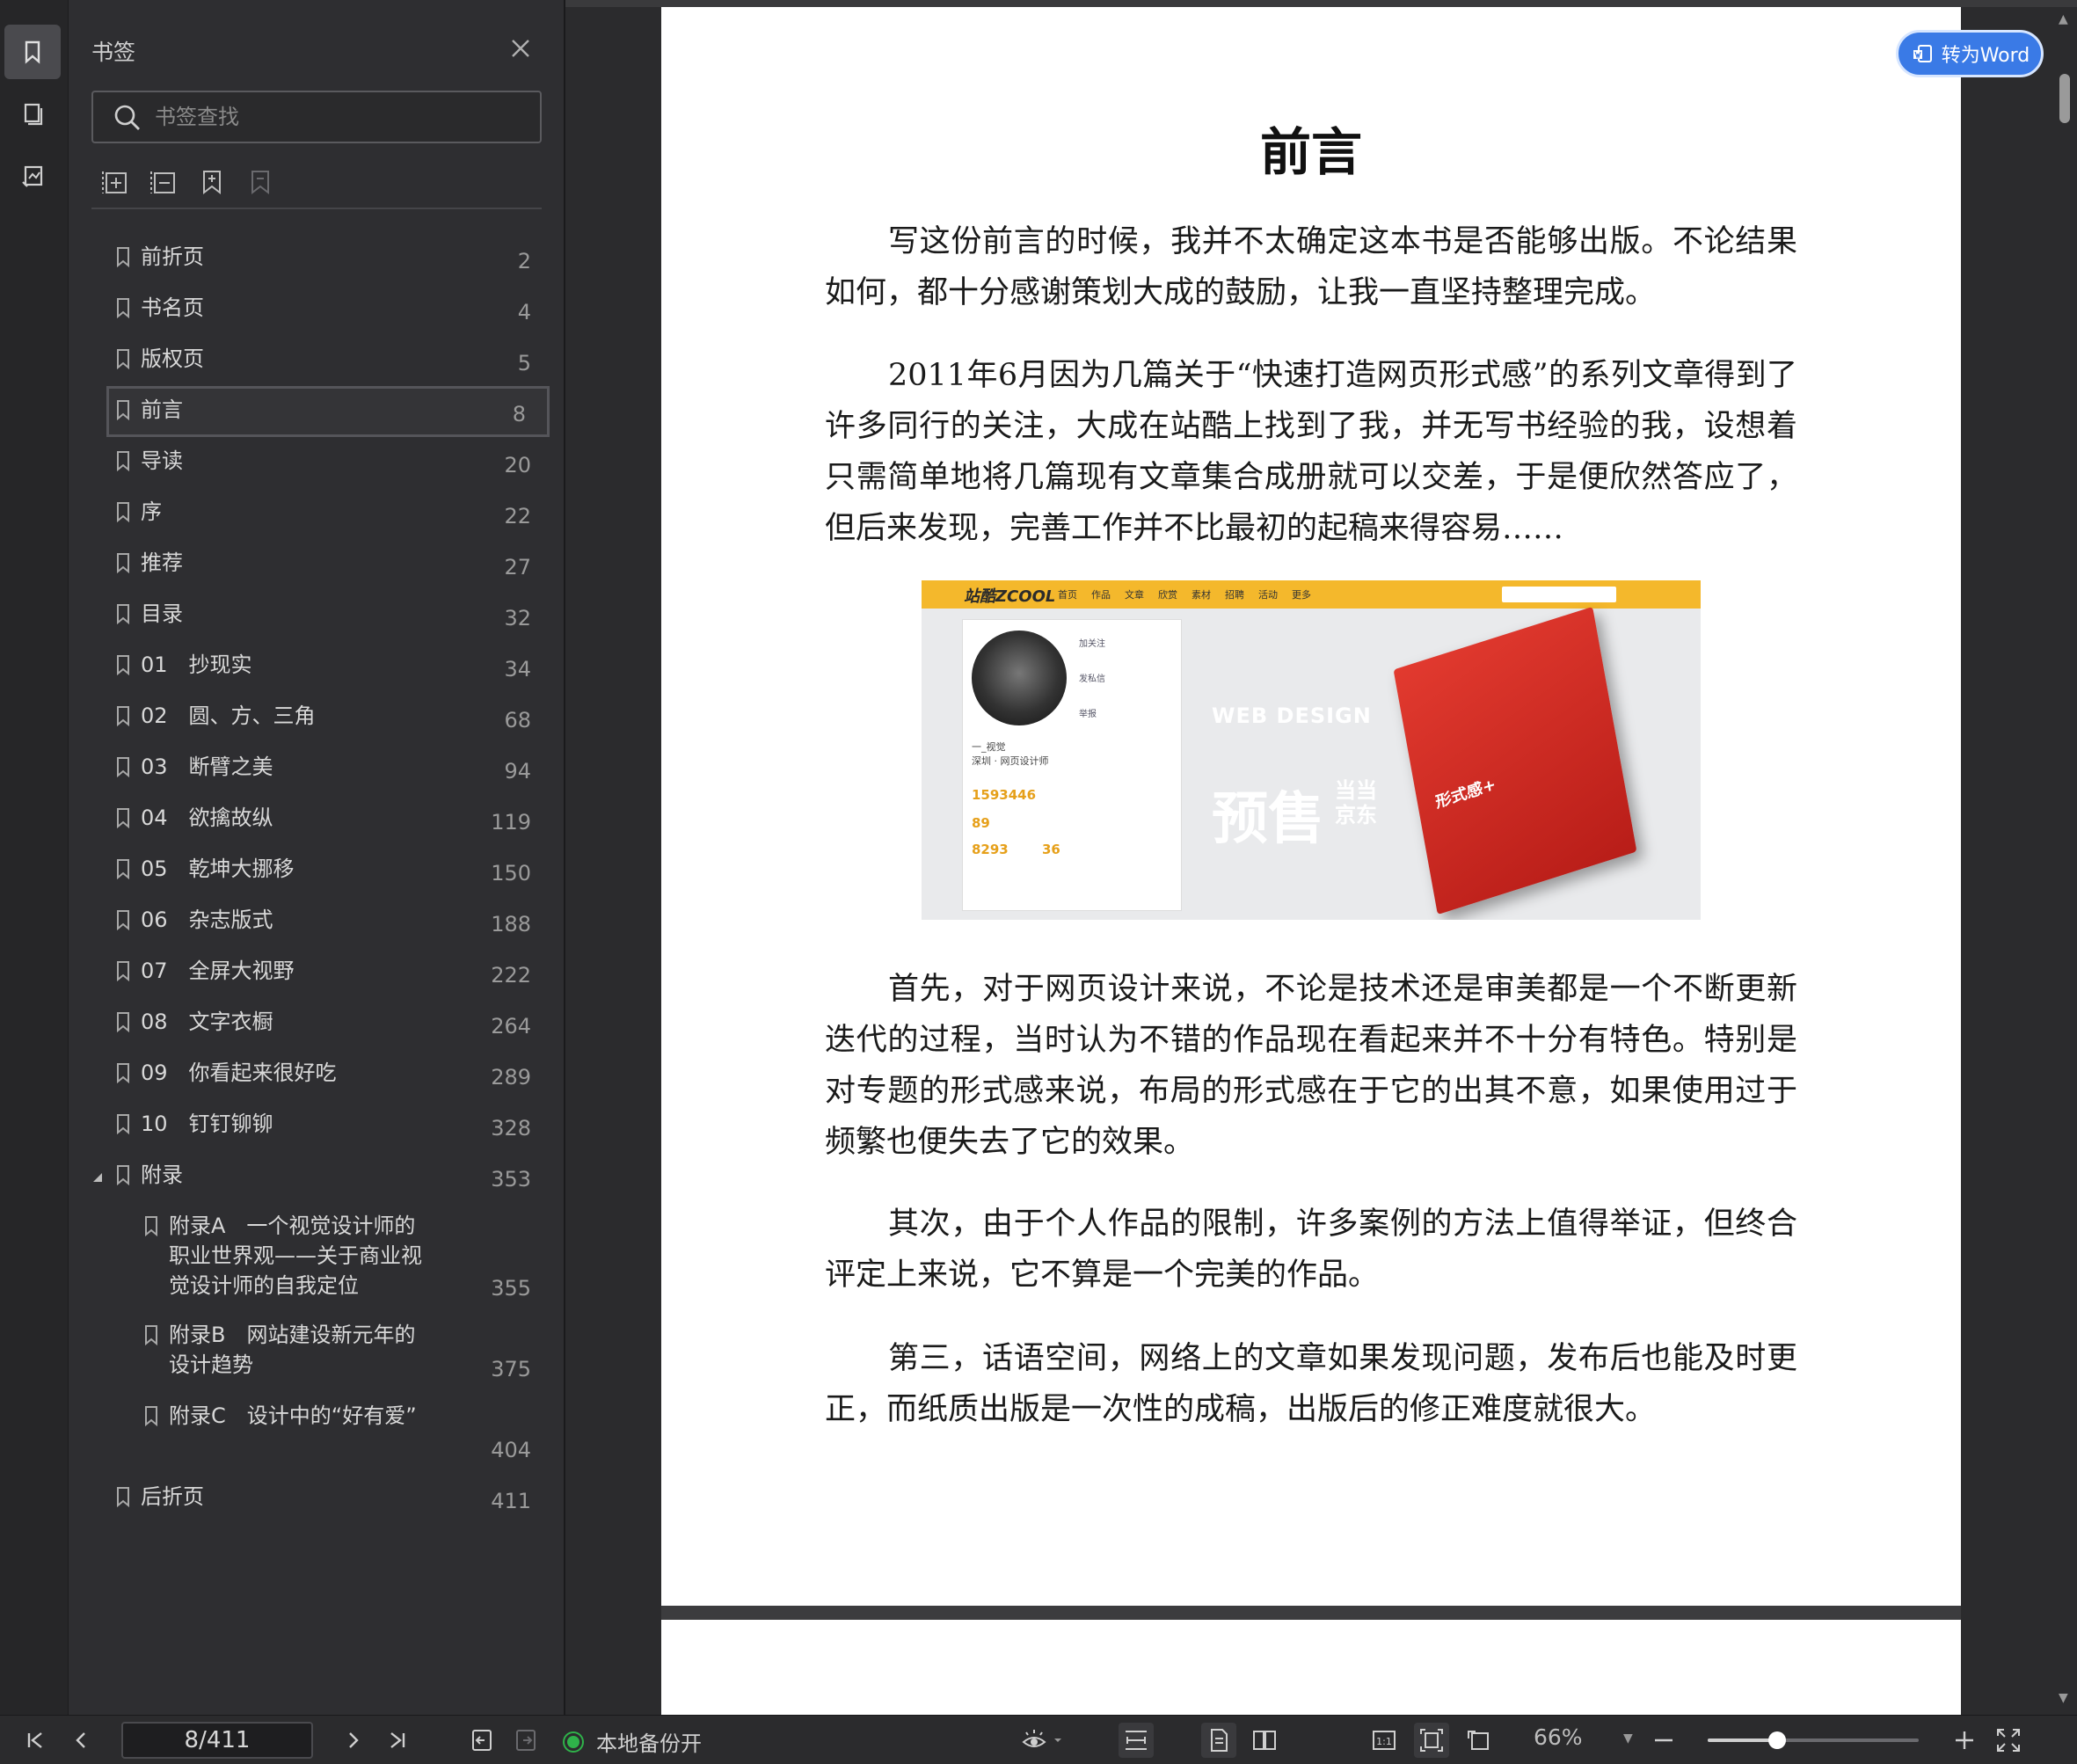 This screenshot has width=2077, height=1764. I want to click on bookmark-item: 前言 8, so click(328, 411).